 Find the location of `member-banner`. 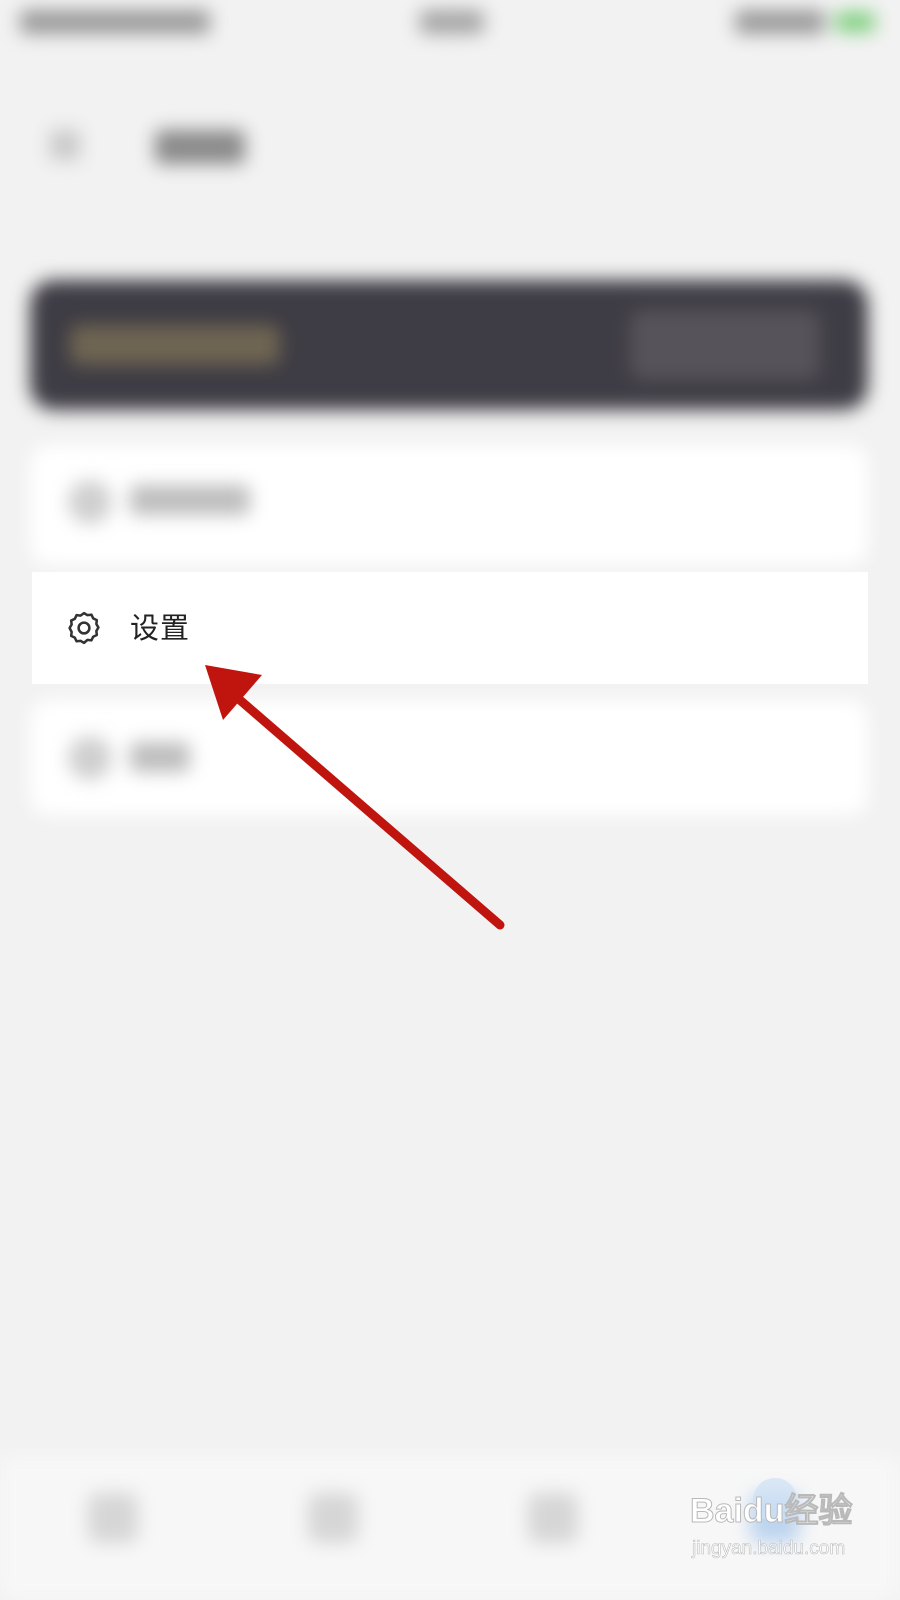

member-banner is located at coordinates (449, 345).